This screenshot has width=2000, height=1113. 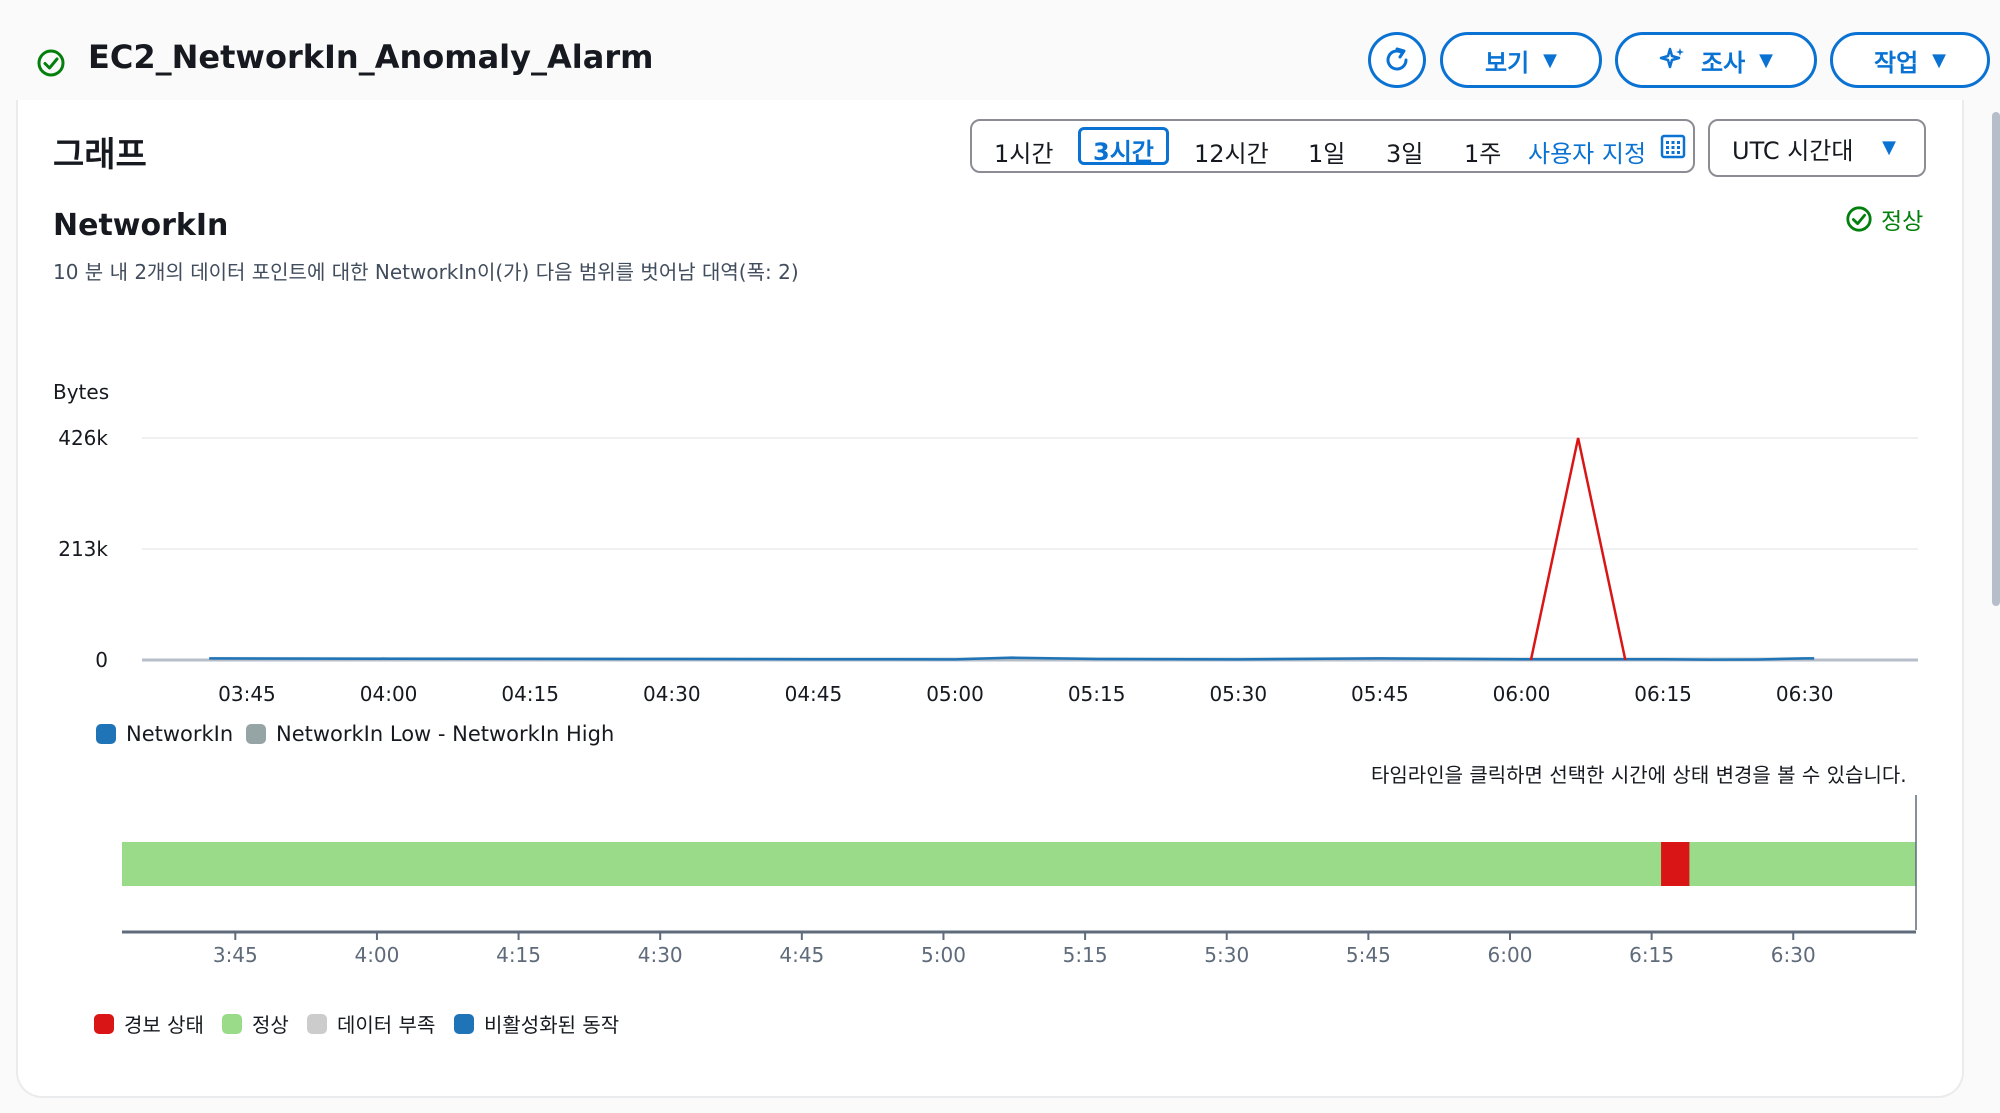 What do you see at coordinates (1085, 955) in the screenshot?
I see `timeline-tick-label: 5:15` at bounding box center [1085, 955].